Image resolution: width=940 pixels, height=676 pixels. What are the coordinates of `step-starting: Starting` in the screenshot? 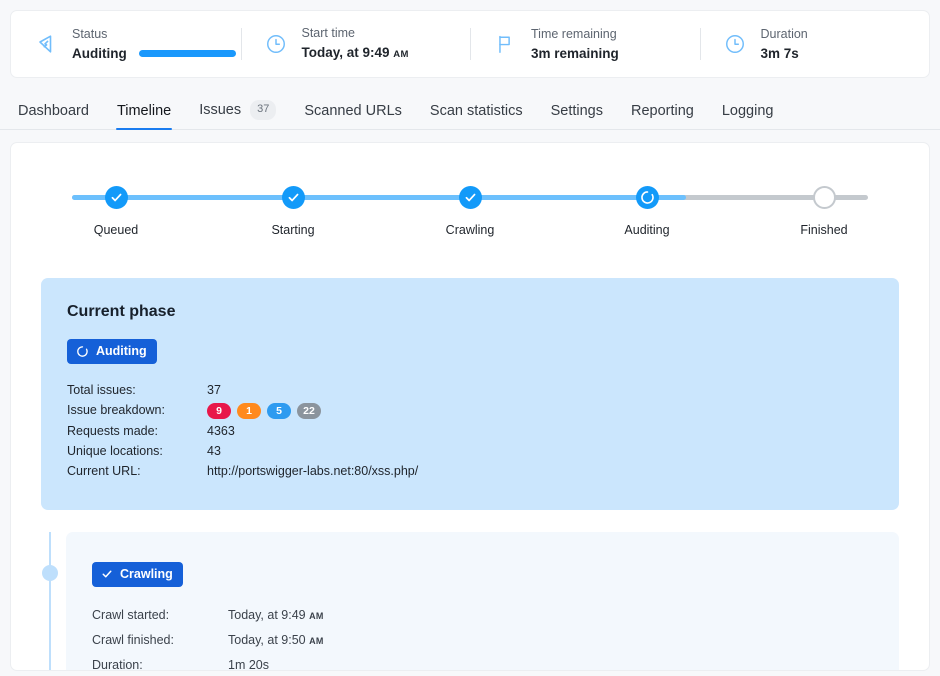 It's located at (293, 212).